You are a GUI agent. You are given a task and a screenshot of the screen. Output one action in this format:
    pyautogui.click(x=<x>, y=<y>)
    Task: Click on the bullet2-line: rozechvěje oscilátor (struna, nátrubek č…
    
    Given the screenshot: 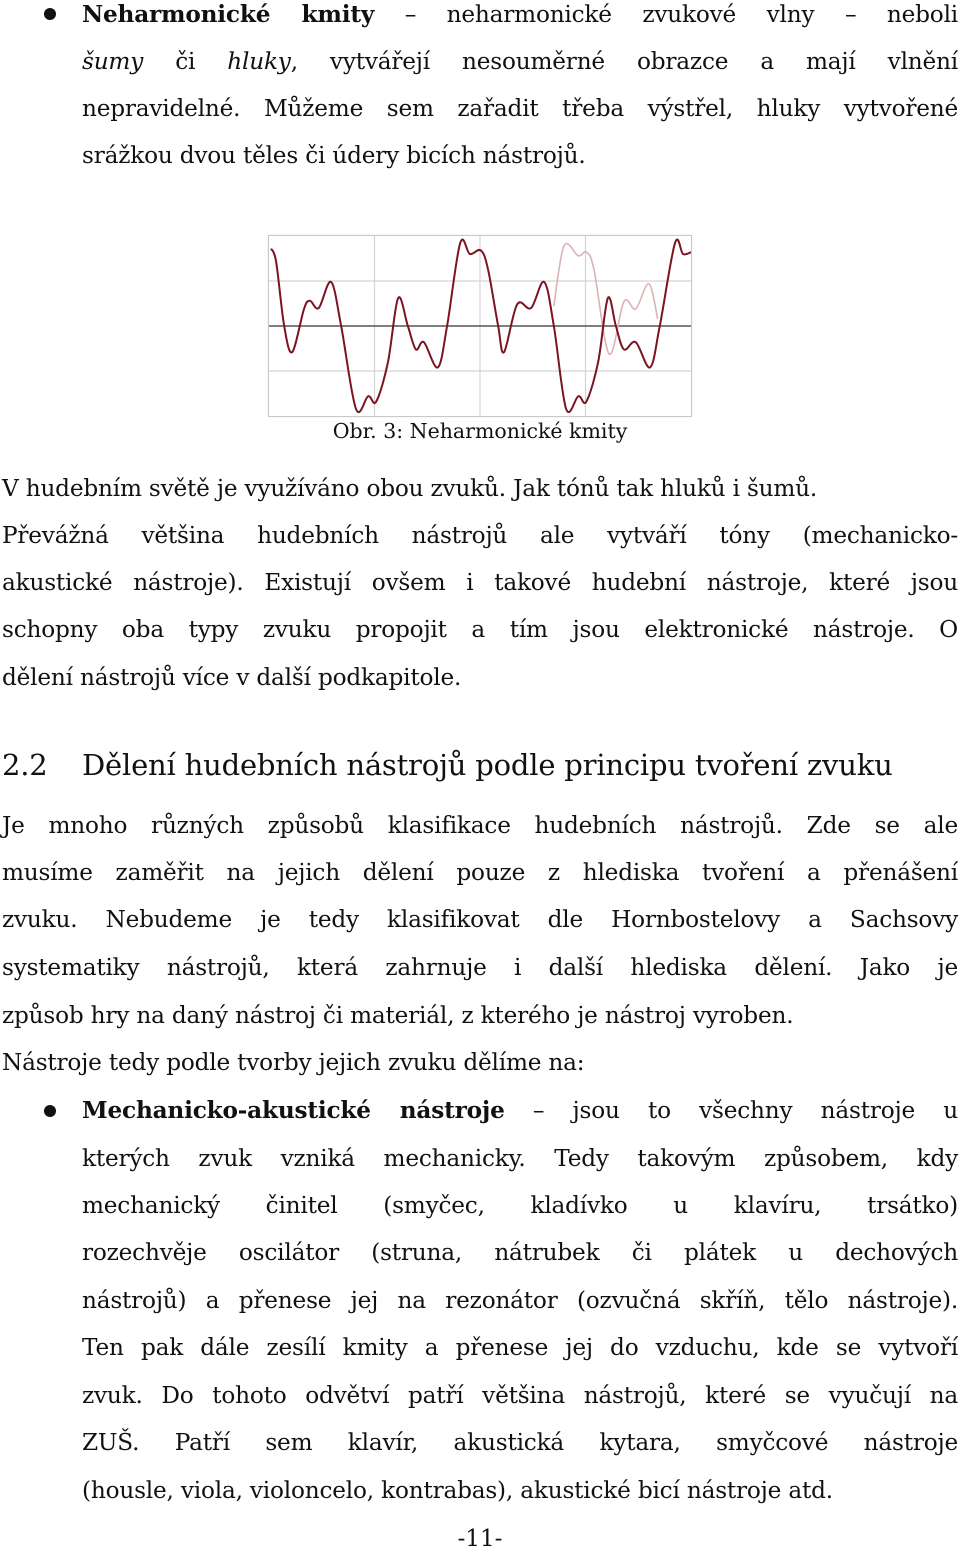 What is the action you would take?
    pyautogui.click(x=520, y=1252)
    